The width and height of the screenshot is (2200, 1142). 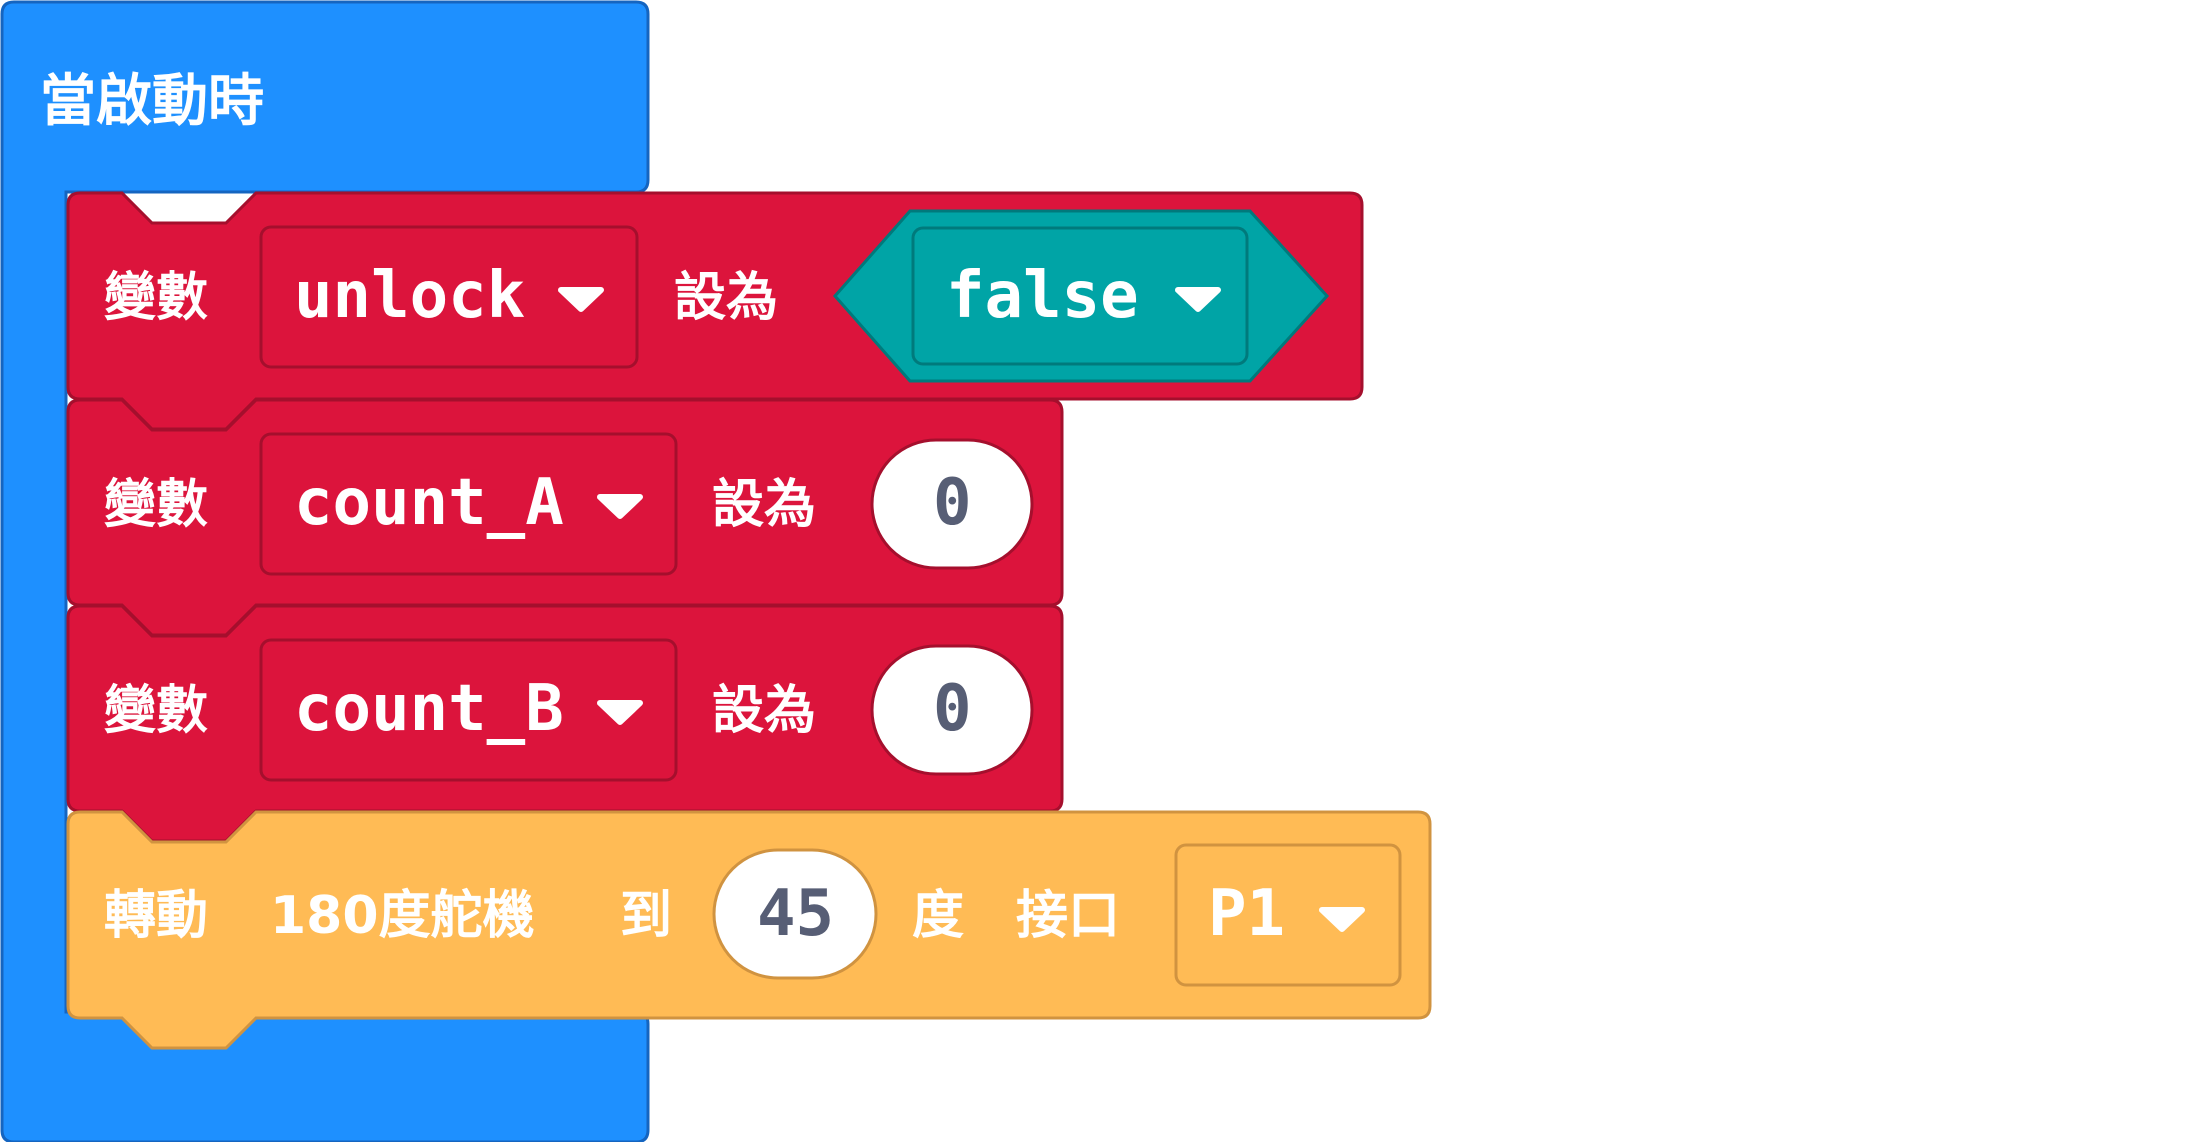 I want to click on servo-pin-value: P1, so click(x=1247, y=914).